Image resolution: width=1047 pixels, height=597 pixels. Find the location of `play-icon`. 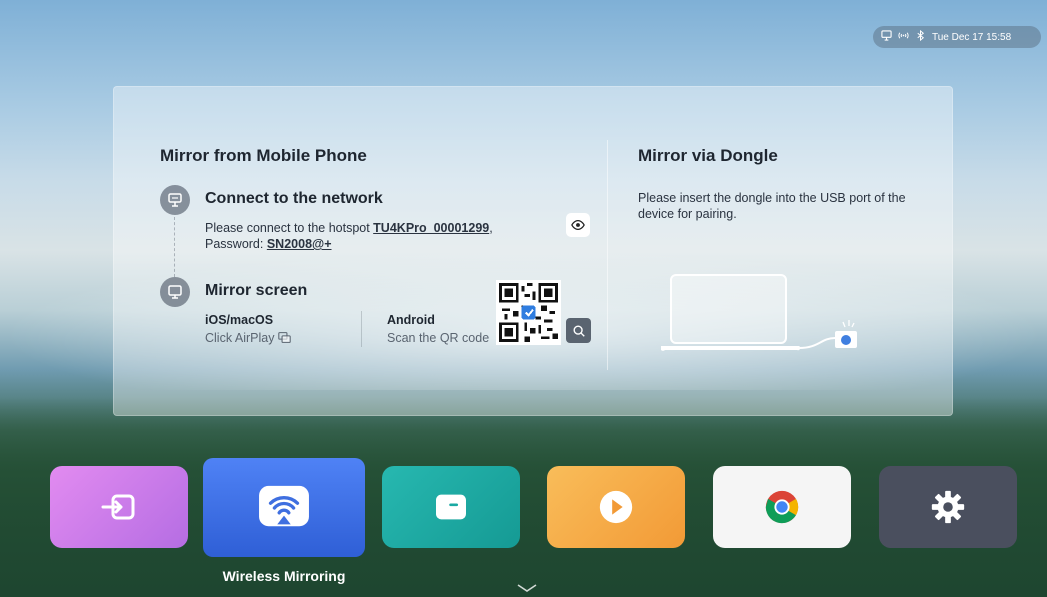

play-icon is located at coordinates (616, 507).